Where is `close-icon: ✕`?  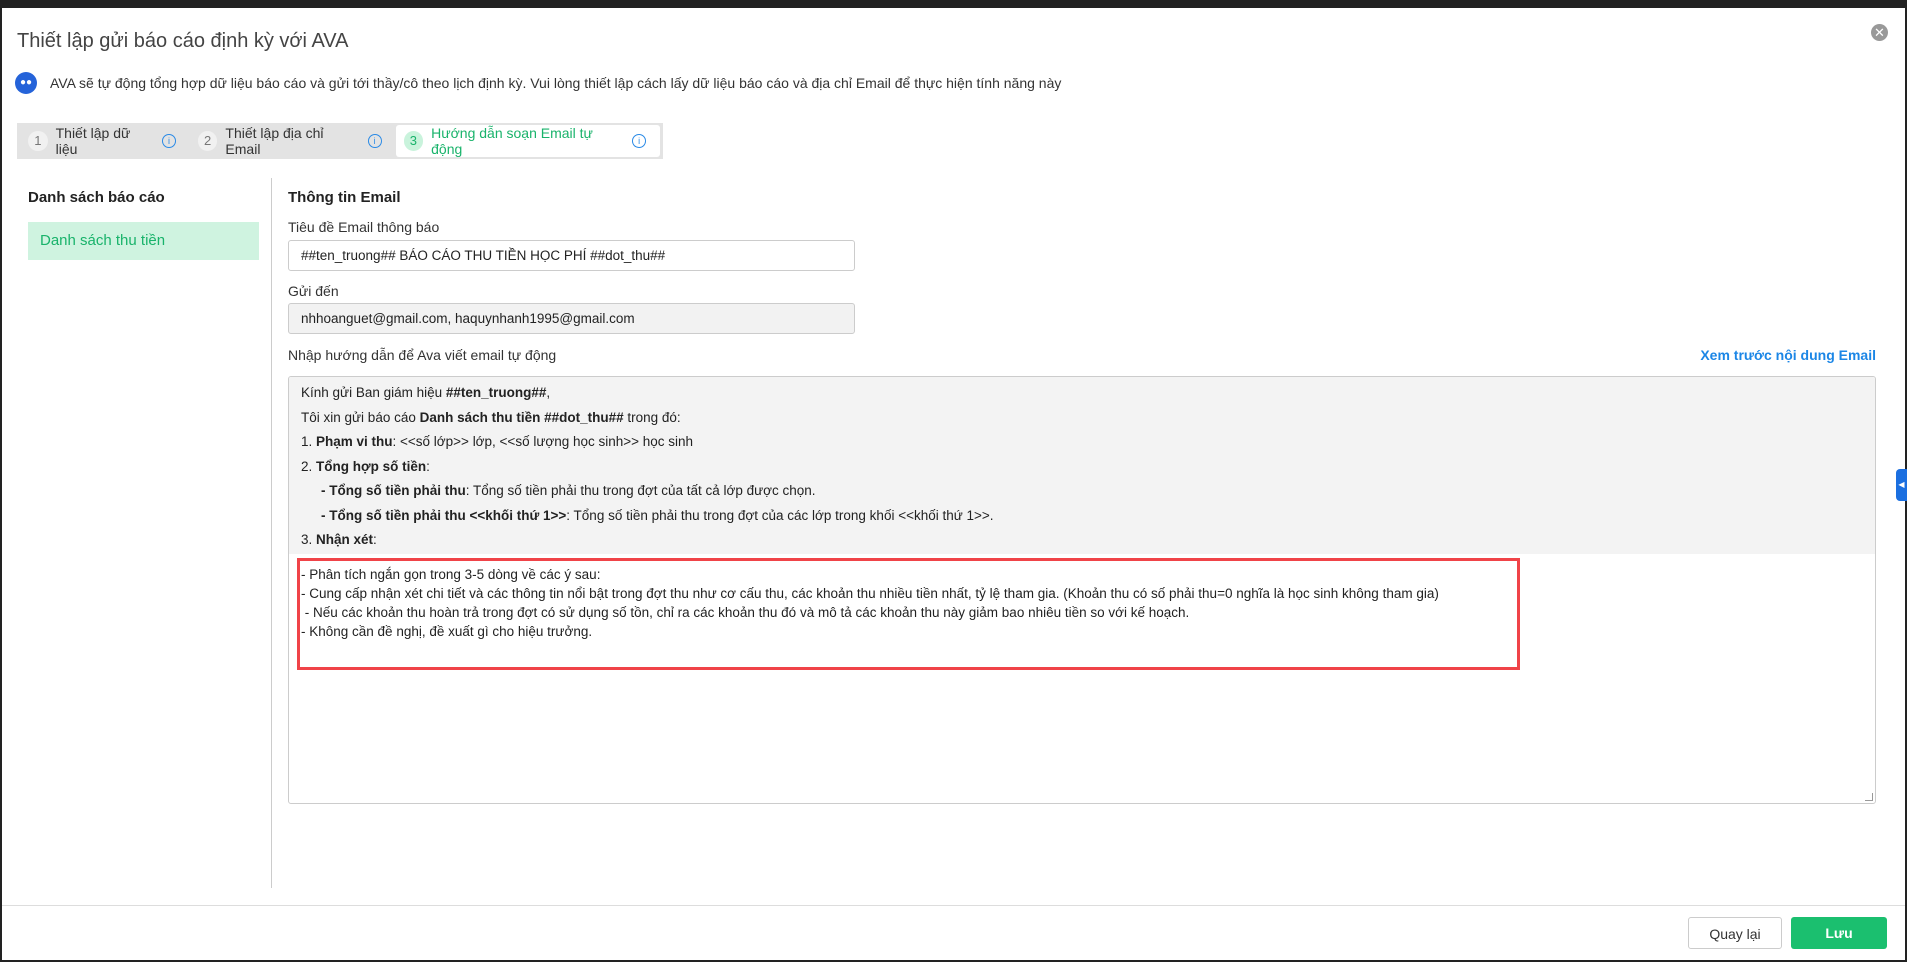
close-icon: ✕ is located at coordinates (1879, 32).